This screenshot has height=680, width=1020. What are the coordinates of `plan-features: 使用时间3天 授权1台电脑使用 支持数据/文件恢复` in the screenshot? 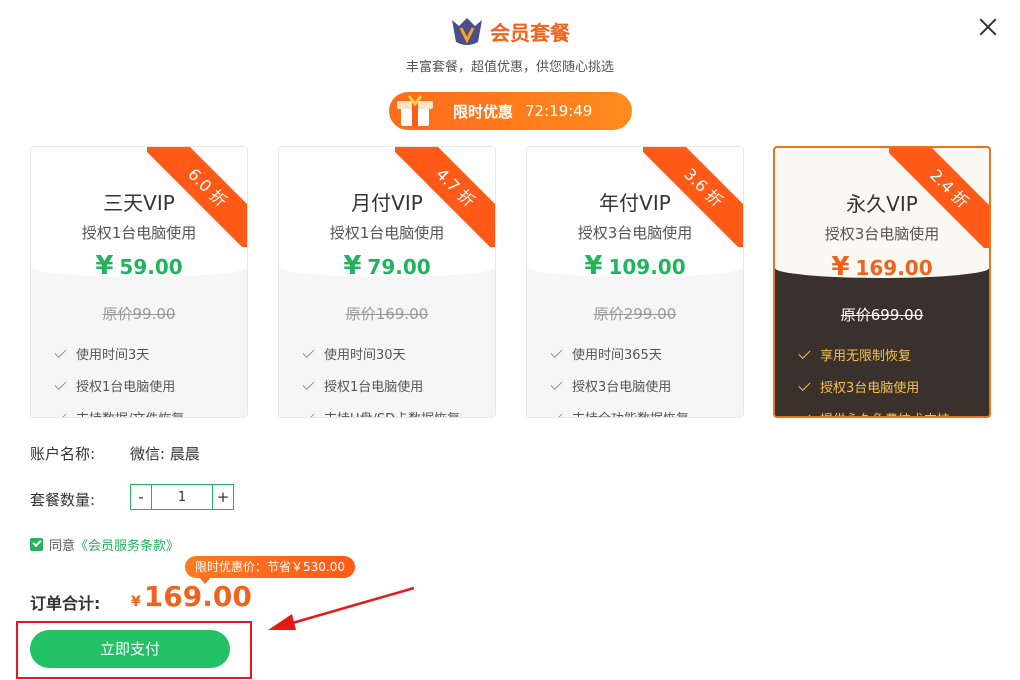 It's located at (139, 380).